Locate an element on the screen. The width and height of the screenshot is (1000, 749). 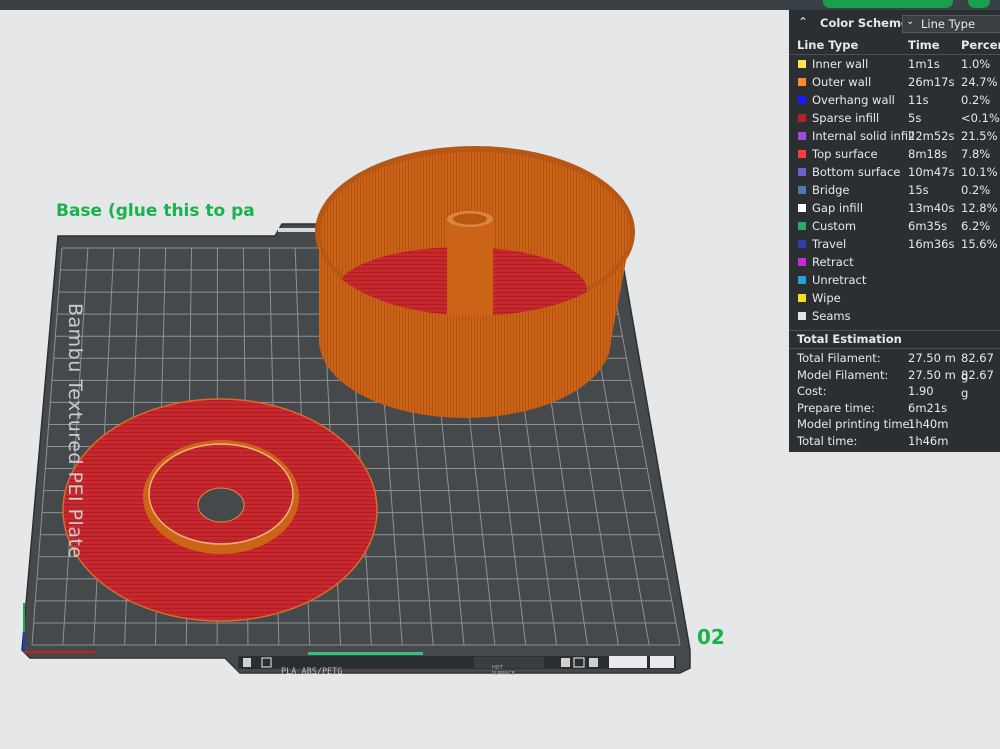
line-type-row: Overhang wall 11s 0.2% is located at coordinates (894, 100).